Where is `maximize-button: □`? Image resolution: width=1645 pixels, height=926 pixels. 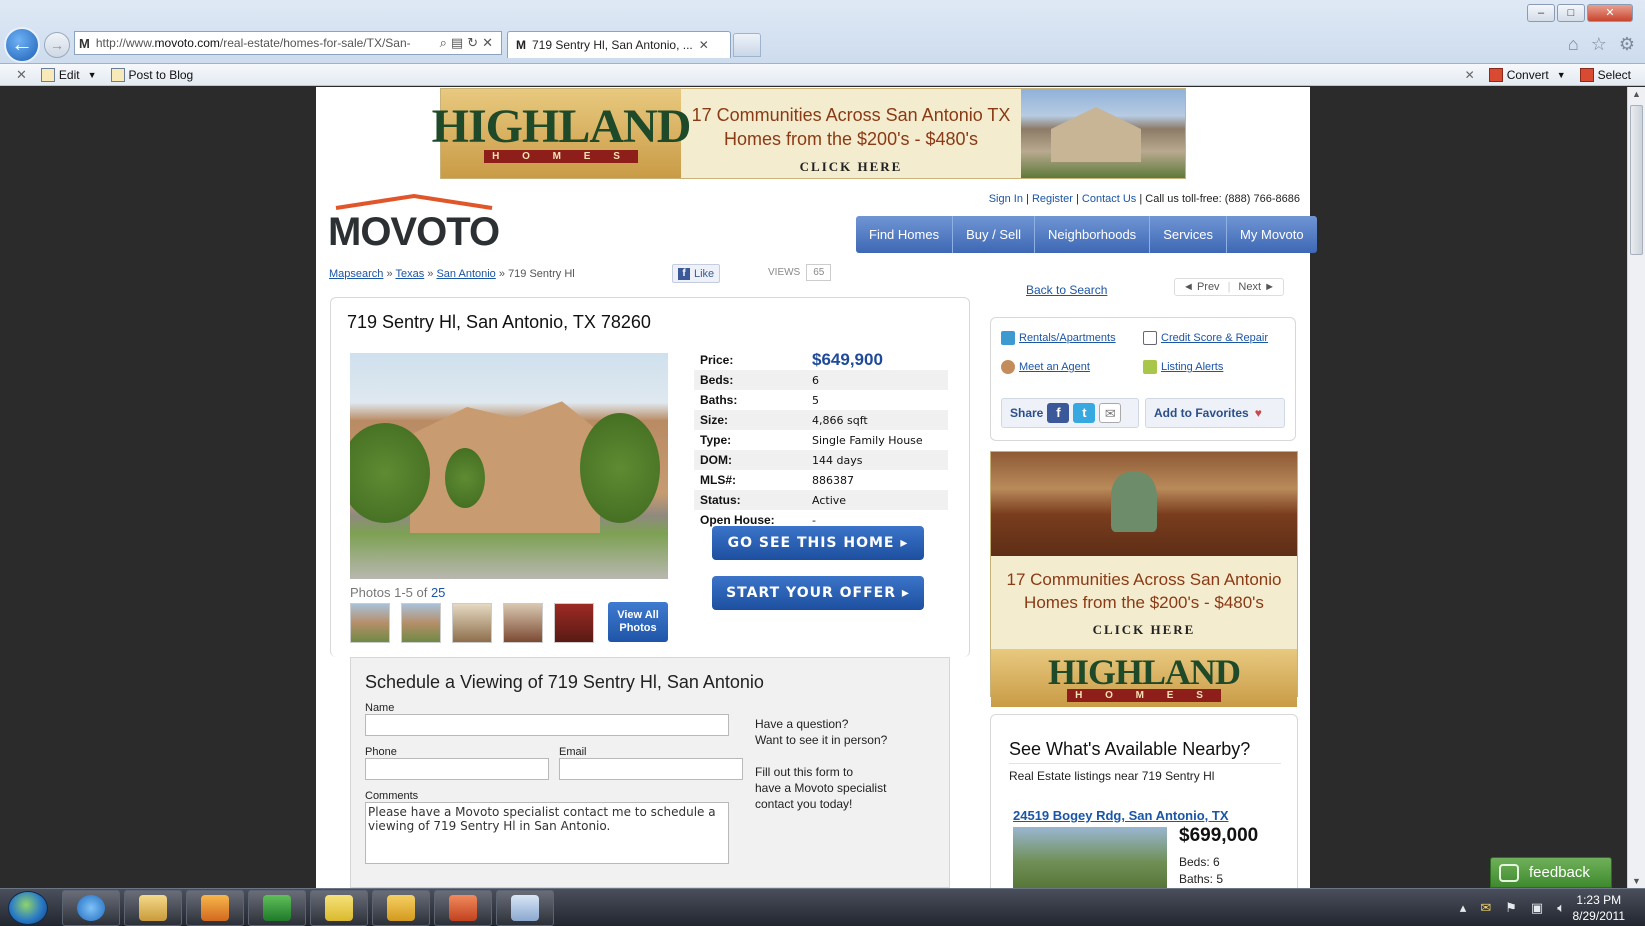
maximize-button: □ is located at coordinates (1571, 13).